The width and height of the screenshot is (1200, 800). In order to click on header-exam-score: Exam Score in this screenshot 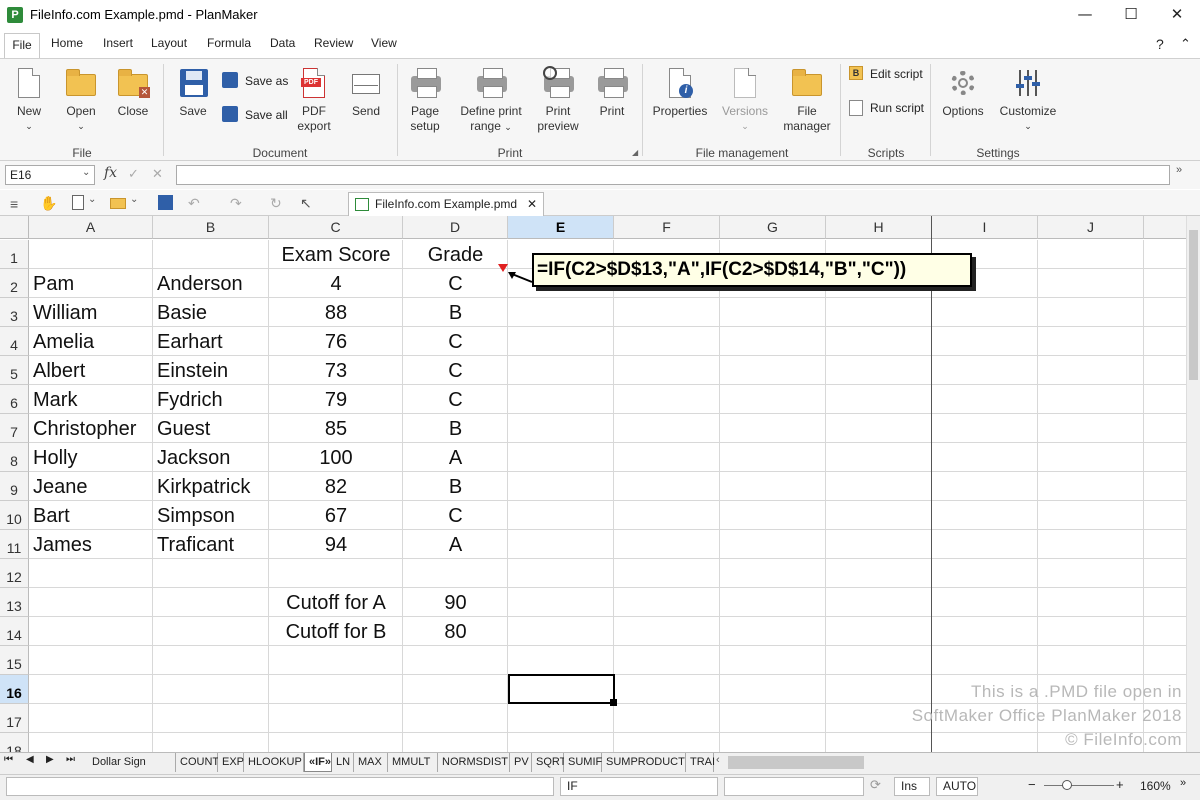, I will do `click(336, 254)`.